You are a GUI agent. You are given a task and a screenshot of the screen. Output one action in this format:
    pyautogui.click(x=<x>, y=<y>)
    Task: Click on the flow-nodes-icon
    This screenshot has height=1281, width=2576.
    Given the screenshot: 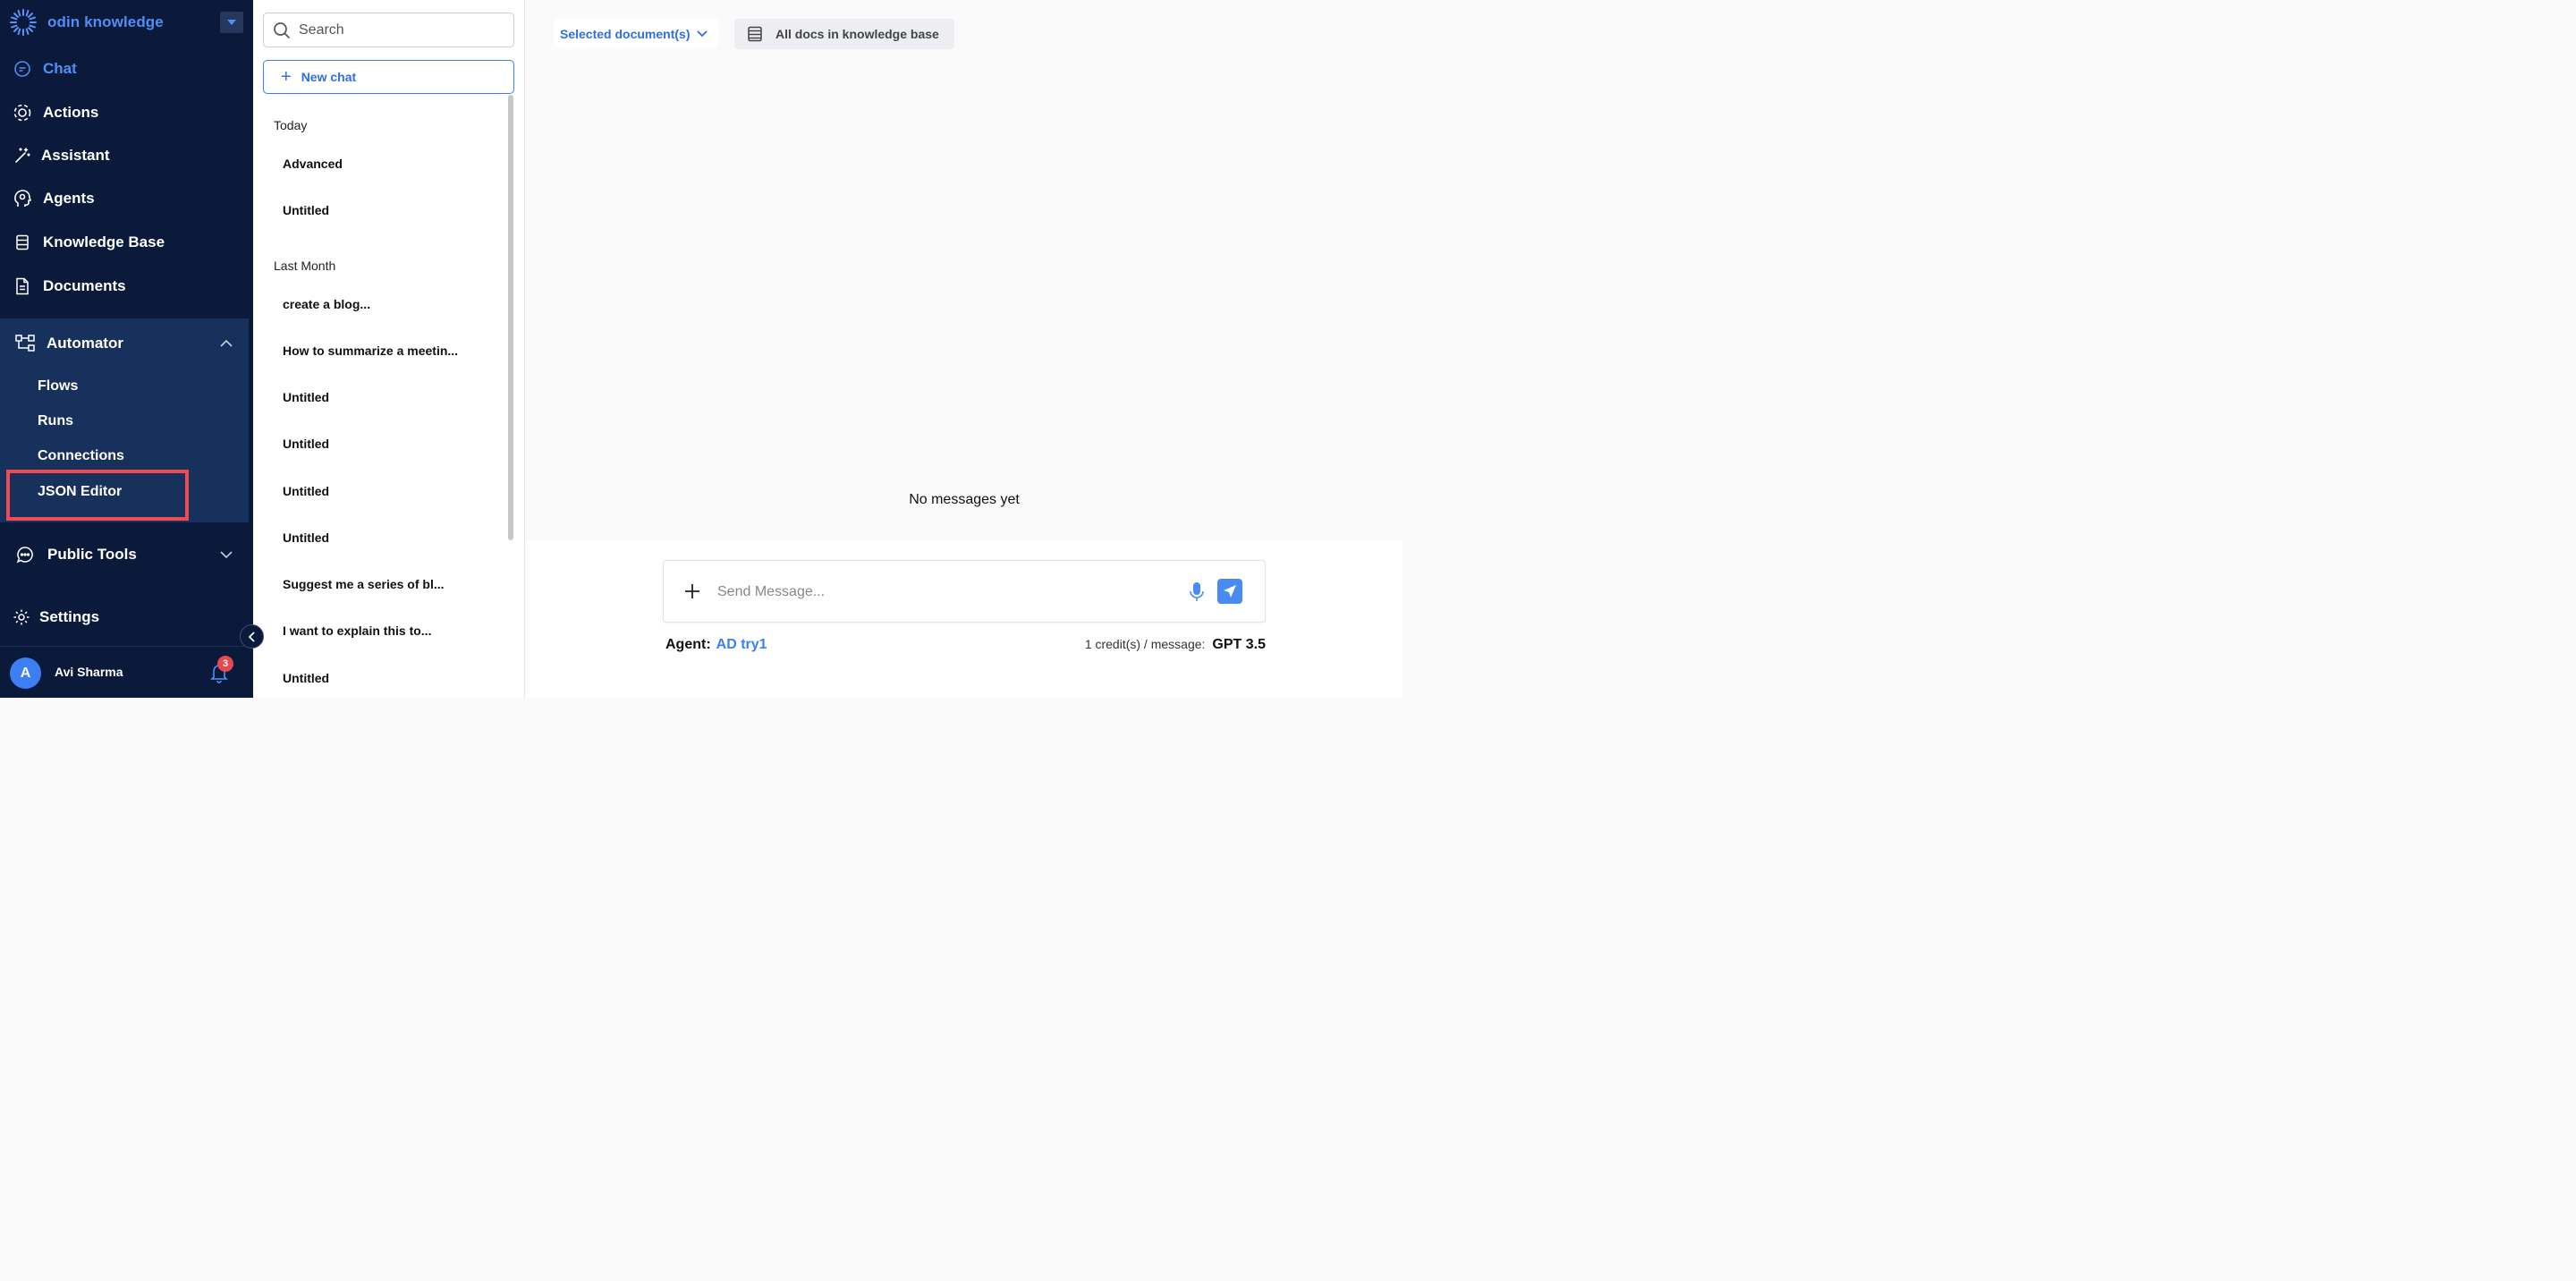 What is the action you would take?
    pyautogui.click(x=25, y=343)
    